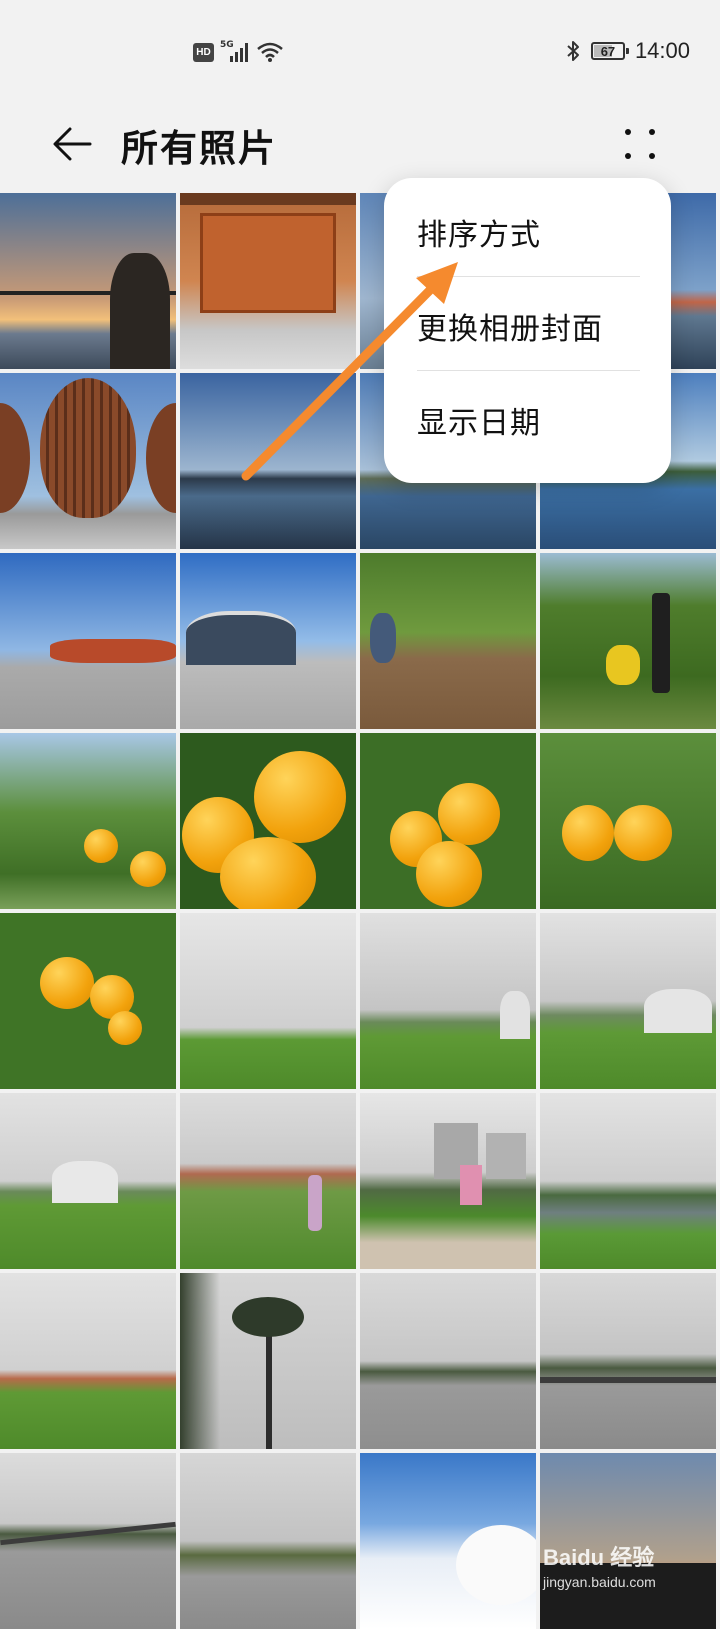  What do you see at coordinates (608, 51) in the screenshot?
I see `battery-level: 67` at bounding box center [608, 51].